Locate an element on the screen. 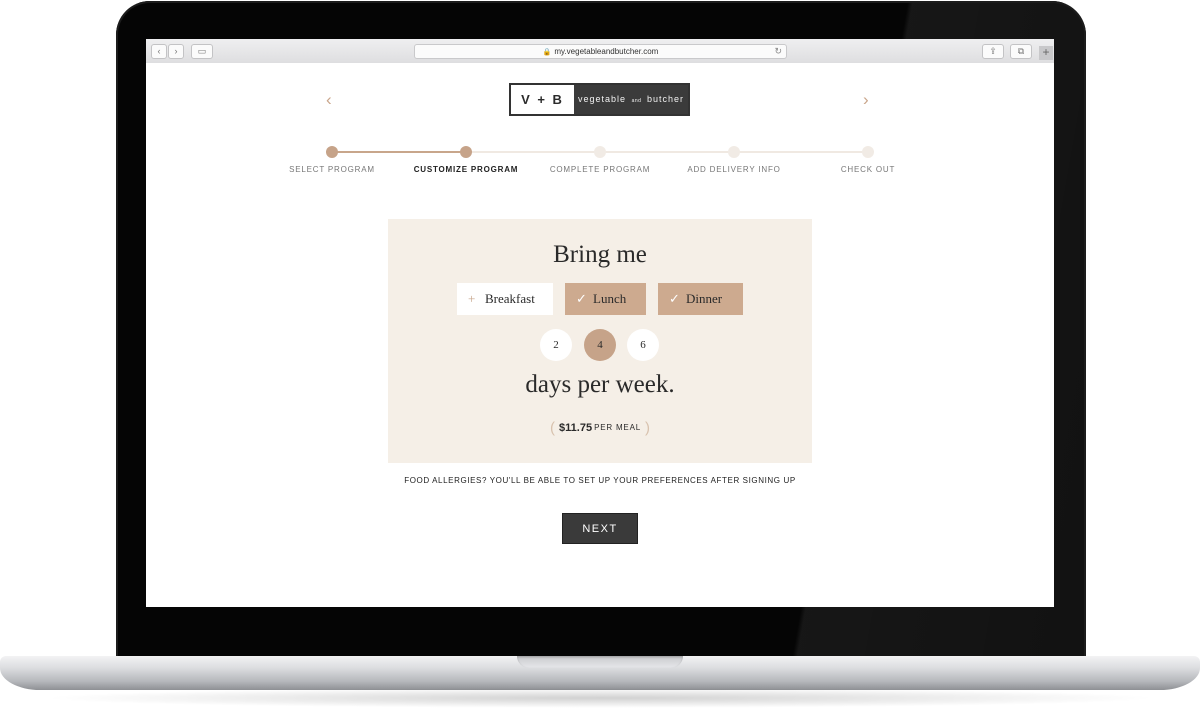 The width and height of the screenshot is (1200, 727). share-icon: ⇪ is located at coordinates (993, 51).